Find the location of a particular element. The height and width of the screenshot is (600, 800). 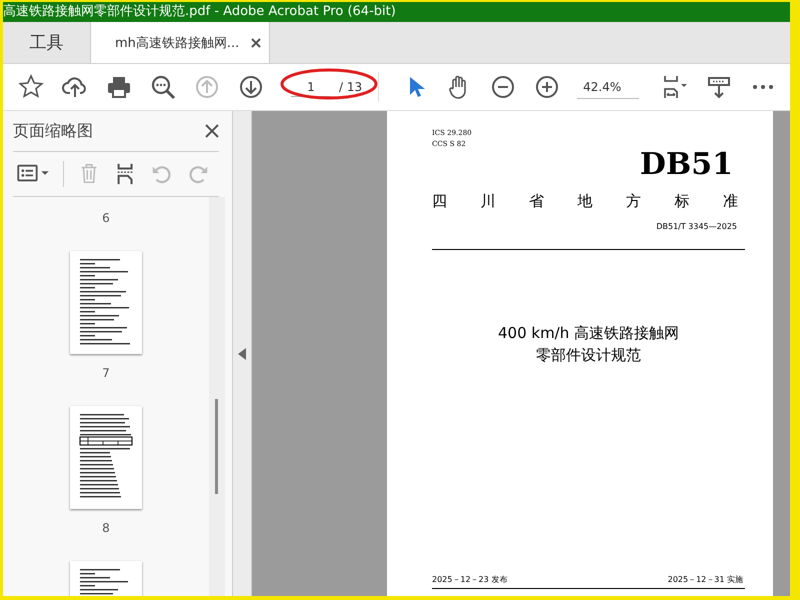

page-number-field: 1 is located at coordinates (311, 87).